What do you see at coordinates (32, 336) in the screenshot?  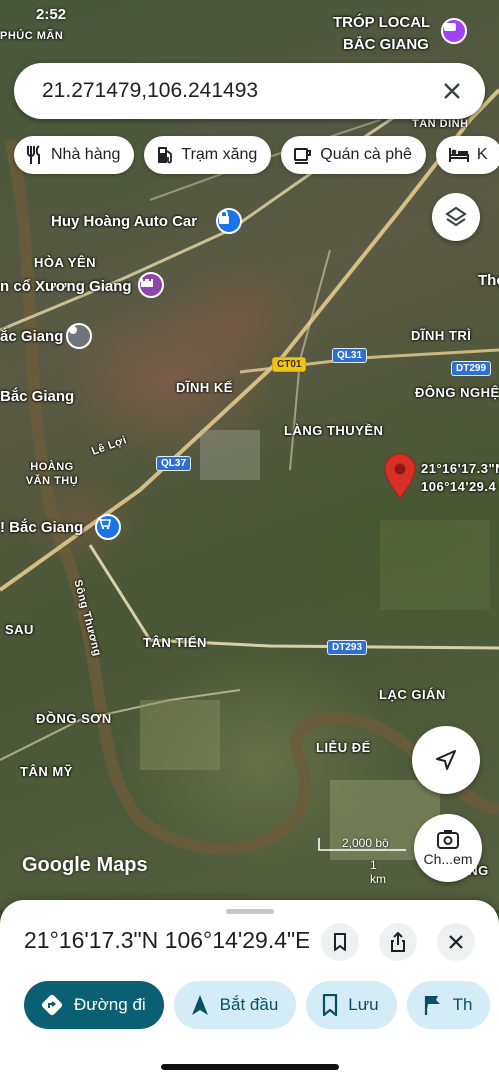 I see `map-label-bac-giang-city: ắc Giang` at bounding box center [32, 336].